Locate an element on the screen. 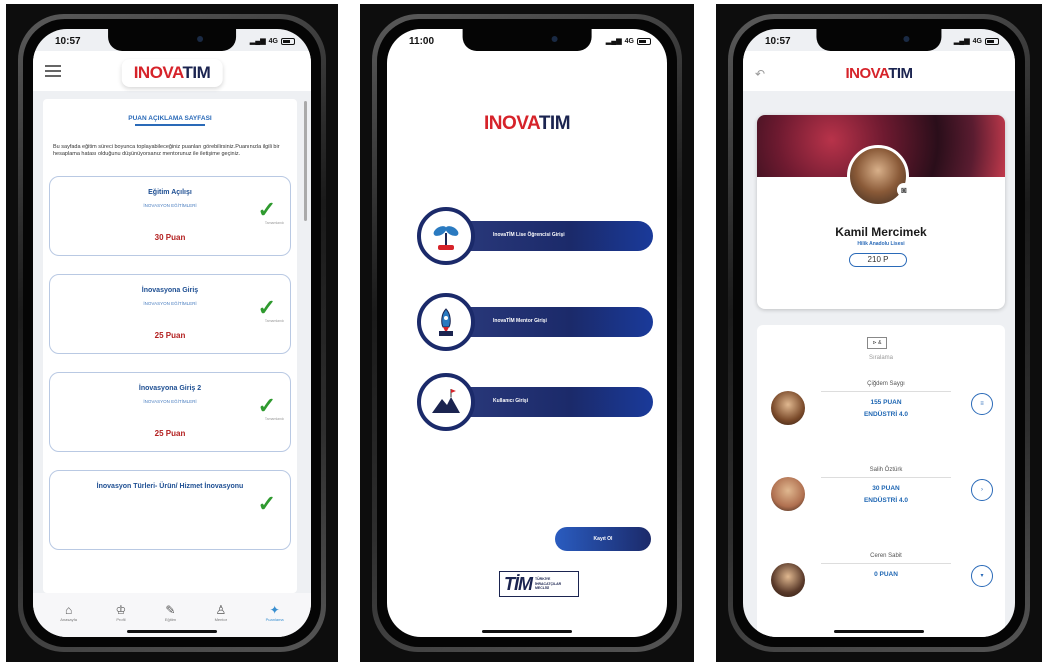  tab-label: Eğitim is located at coordinates (170, 619).